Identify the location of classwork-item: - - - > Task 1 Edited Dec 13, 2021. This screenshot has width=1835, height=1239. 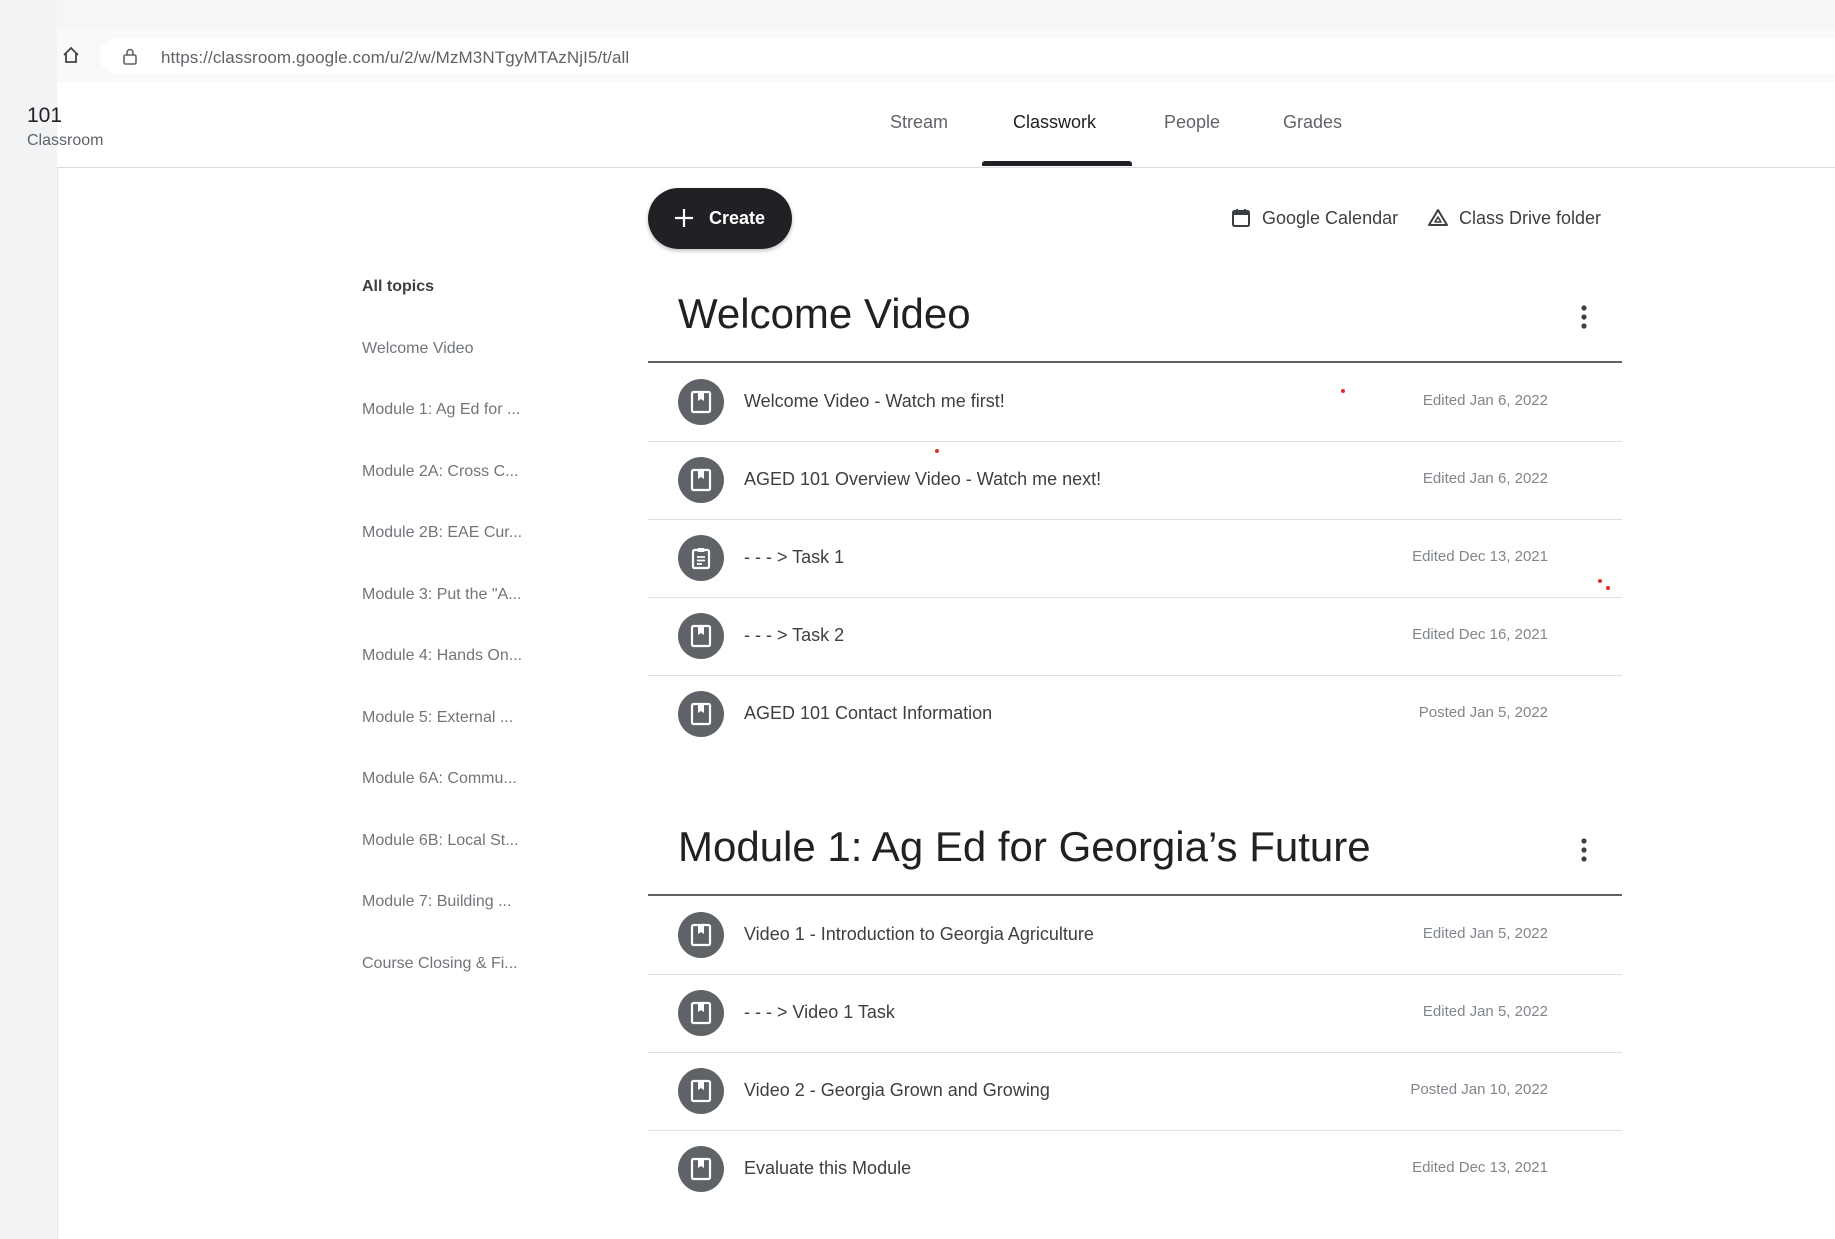
(1135, 558).